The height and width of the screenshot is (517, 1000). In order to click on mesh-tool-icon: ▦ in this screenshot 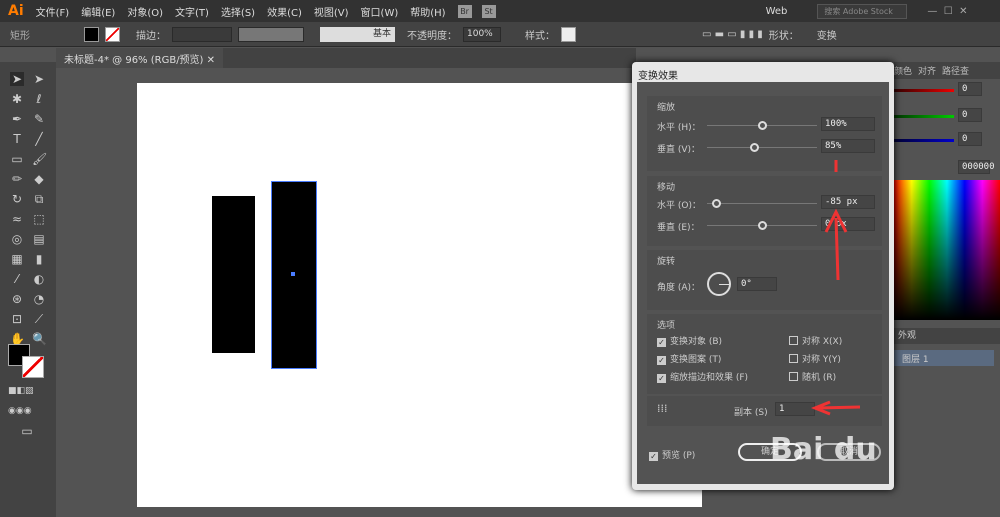, I will do `click(17, 259)`.